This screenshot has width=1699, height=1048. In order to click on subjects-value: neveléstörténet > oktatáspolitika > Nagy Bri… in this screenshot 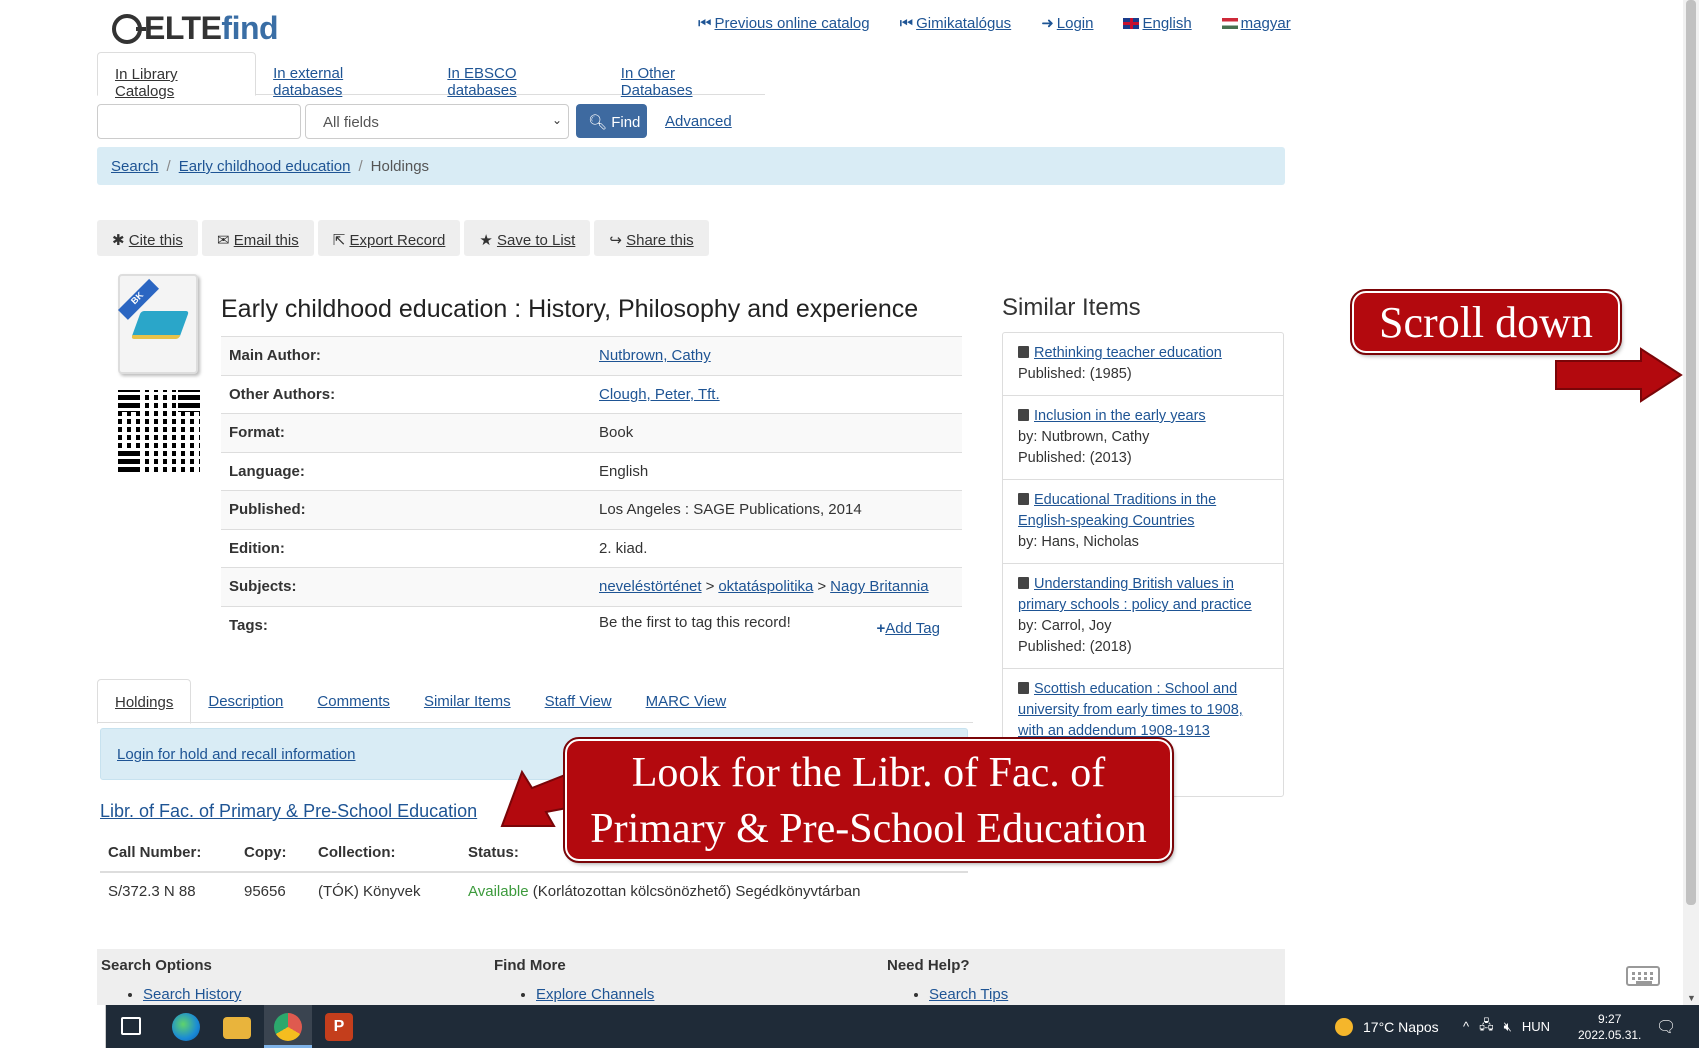, I will do `click(776, 586)`.